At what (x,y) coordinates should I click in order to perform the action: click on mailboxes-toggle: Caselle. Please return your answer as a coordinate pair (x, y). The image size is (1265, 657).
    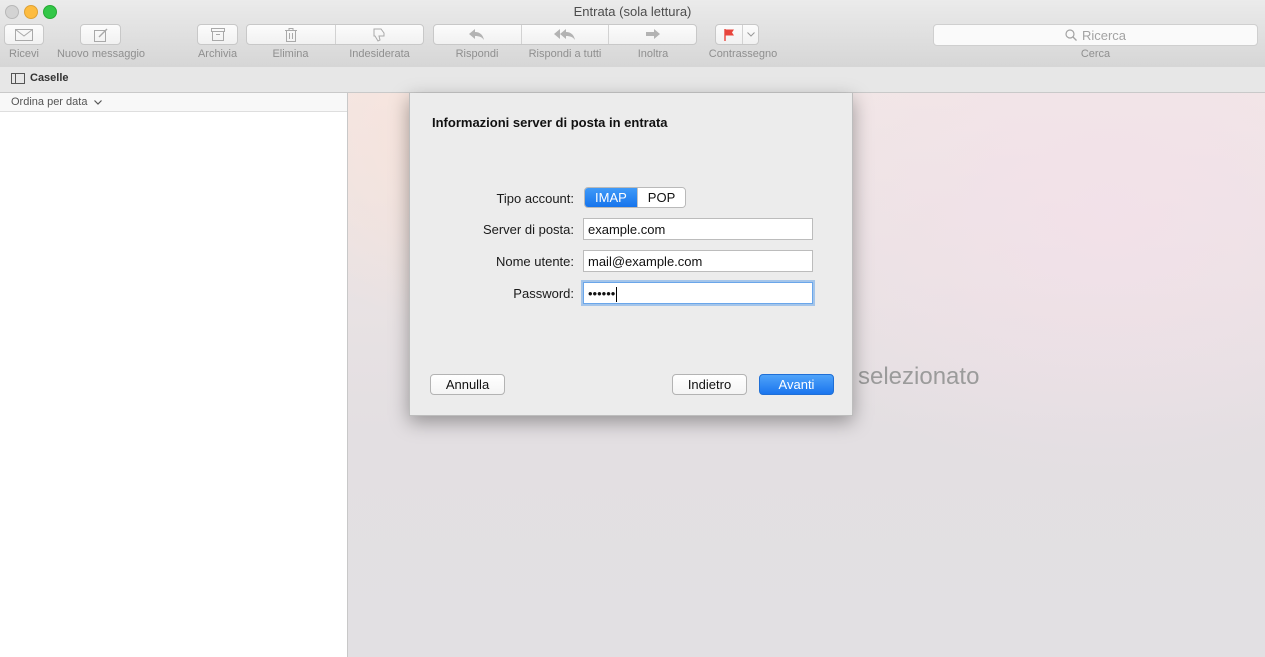
    Looking at the image, I should click on (40, 78).